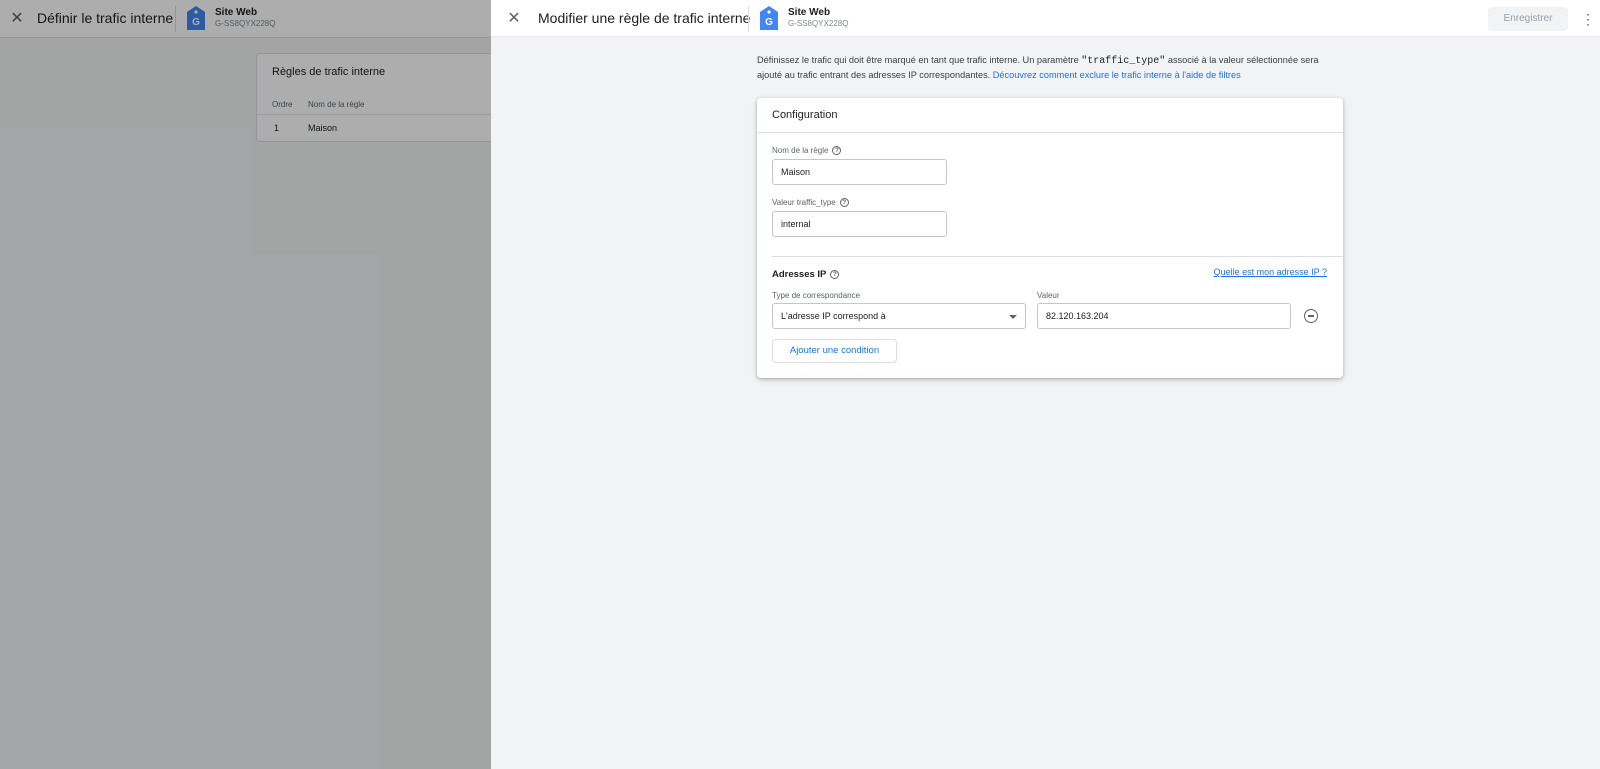  What do you see at coordinates (748, 19) in the screenshot?
I see `header-divider` at bounding box center [748, 19].